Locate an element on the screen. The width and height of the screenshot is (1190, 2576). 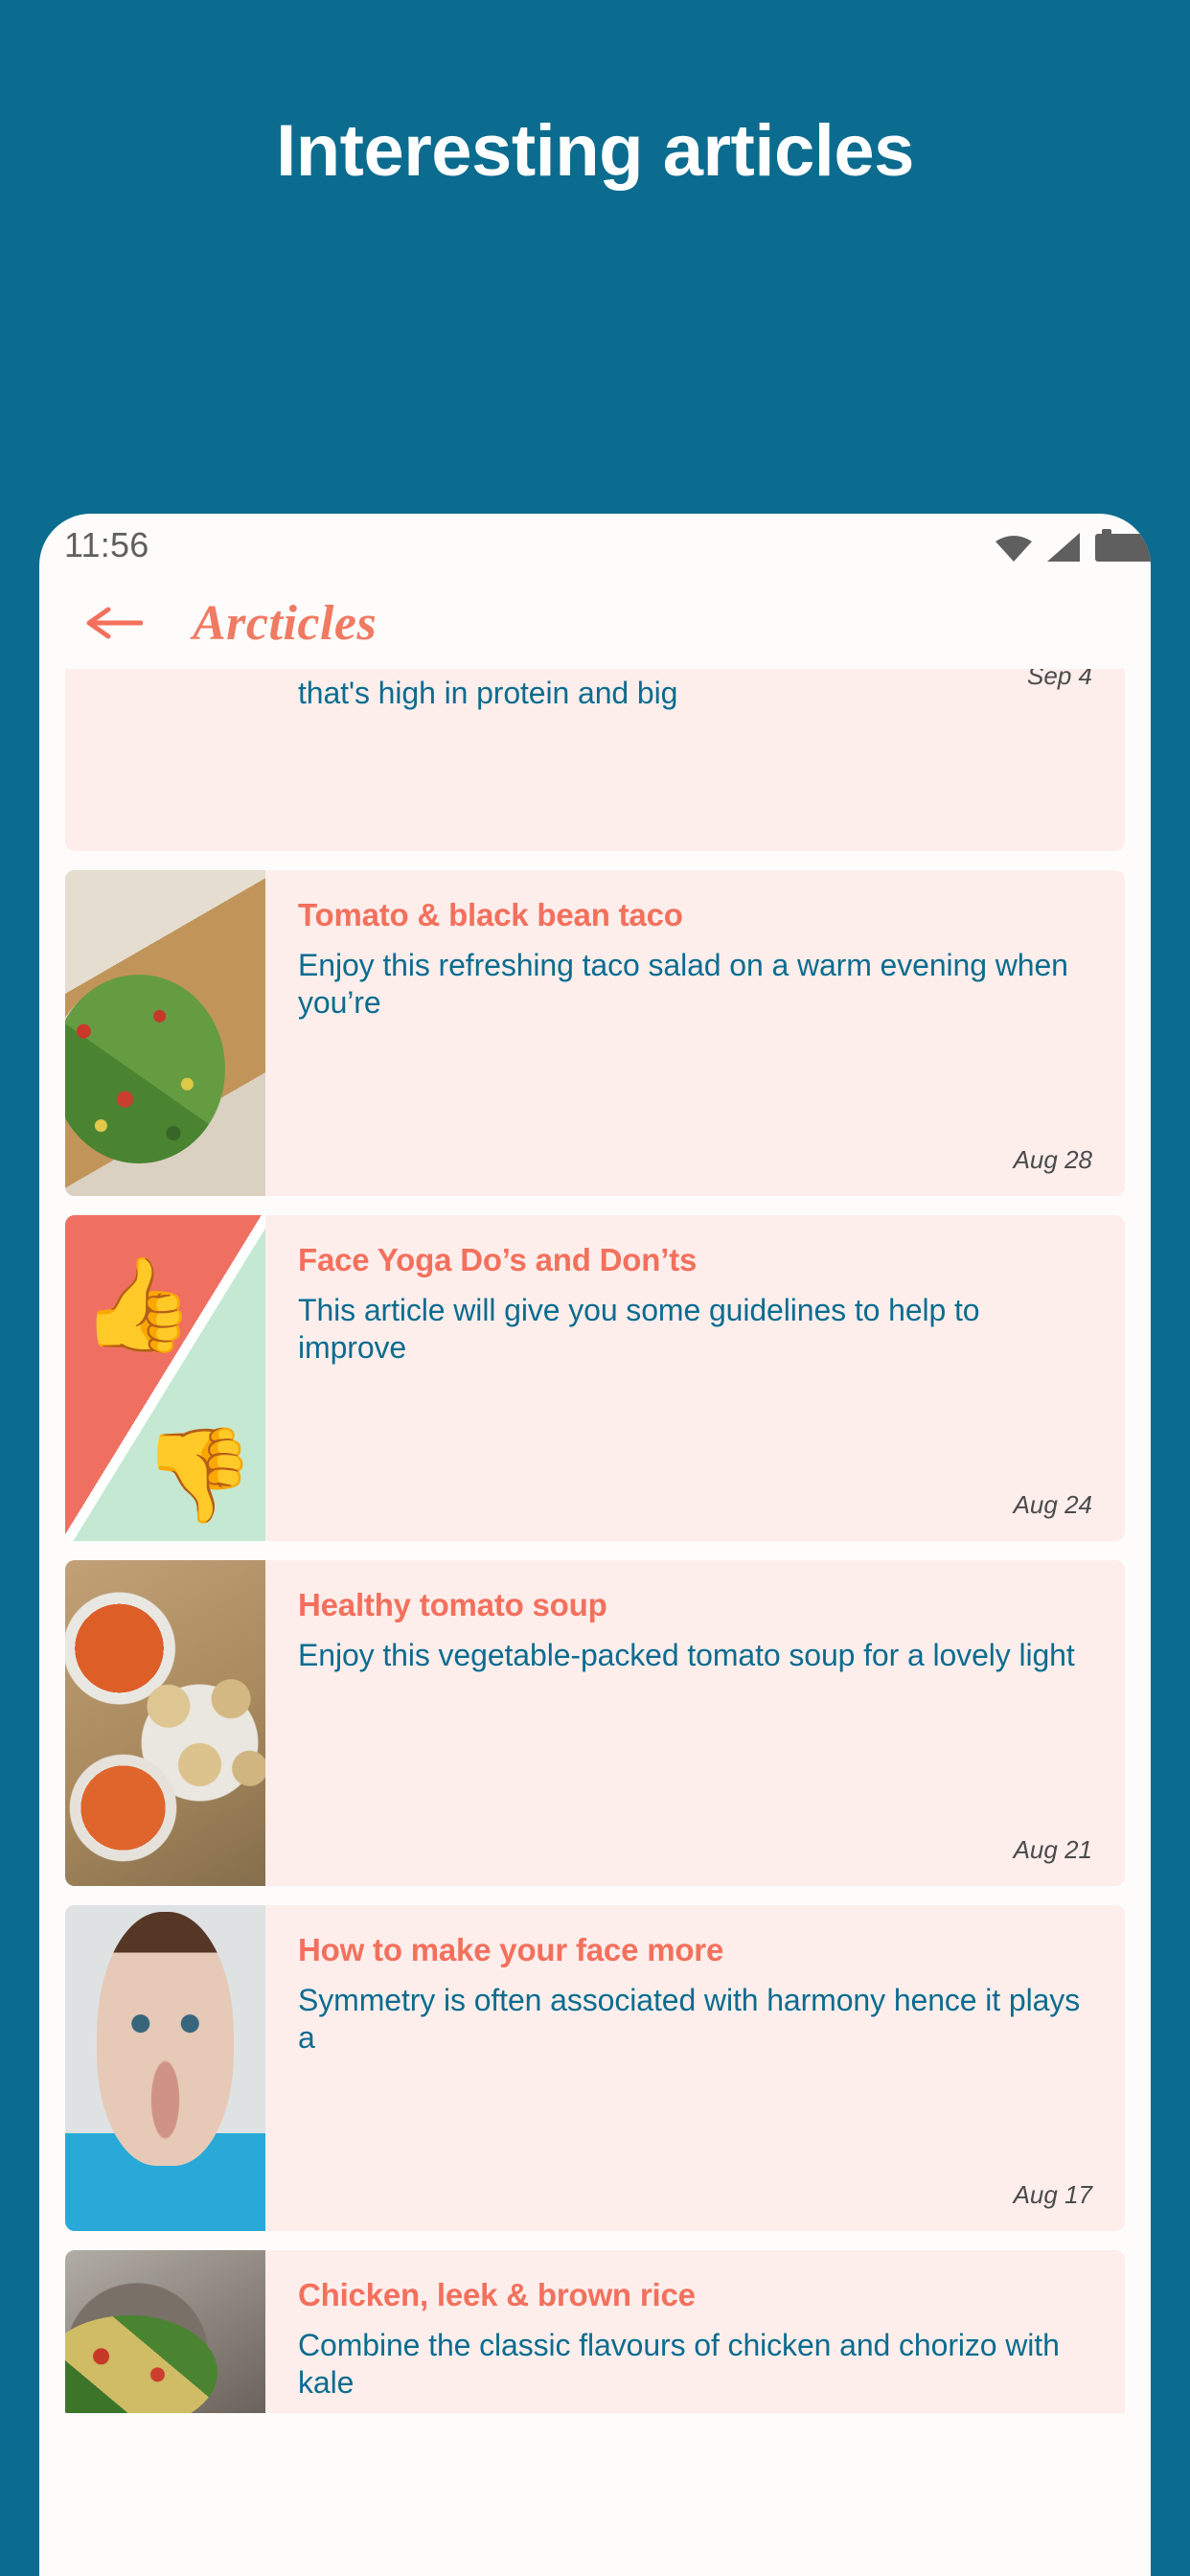
list-item: that's high in protein and big Sep 4 is located at coordinates (595, 760).